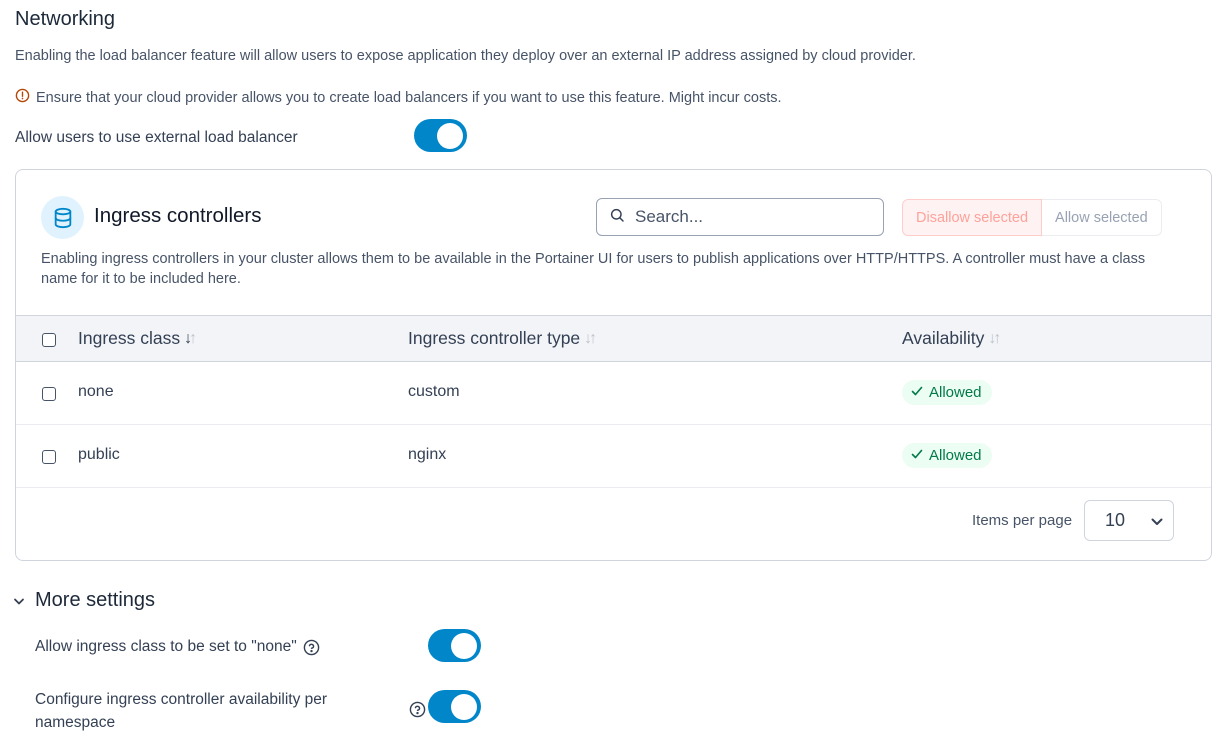 Image resolution: width=1227 pixels, height=743 pixels. I want to click on allow-none-setting: Allow ingress class to be set to "none", so click(177, 647).